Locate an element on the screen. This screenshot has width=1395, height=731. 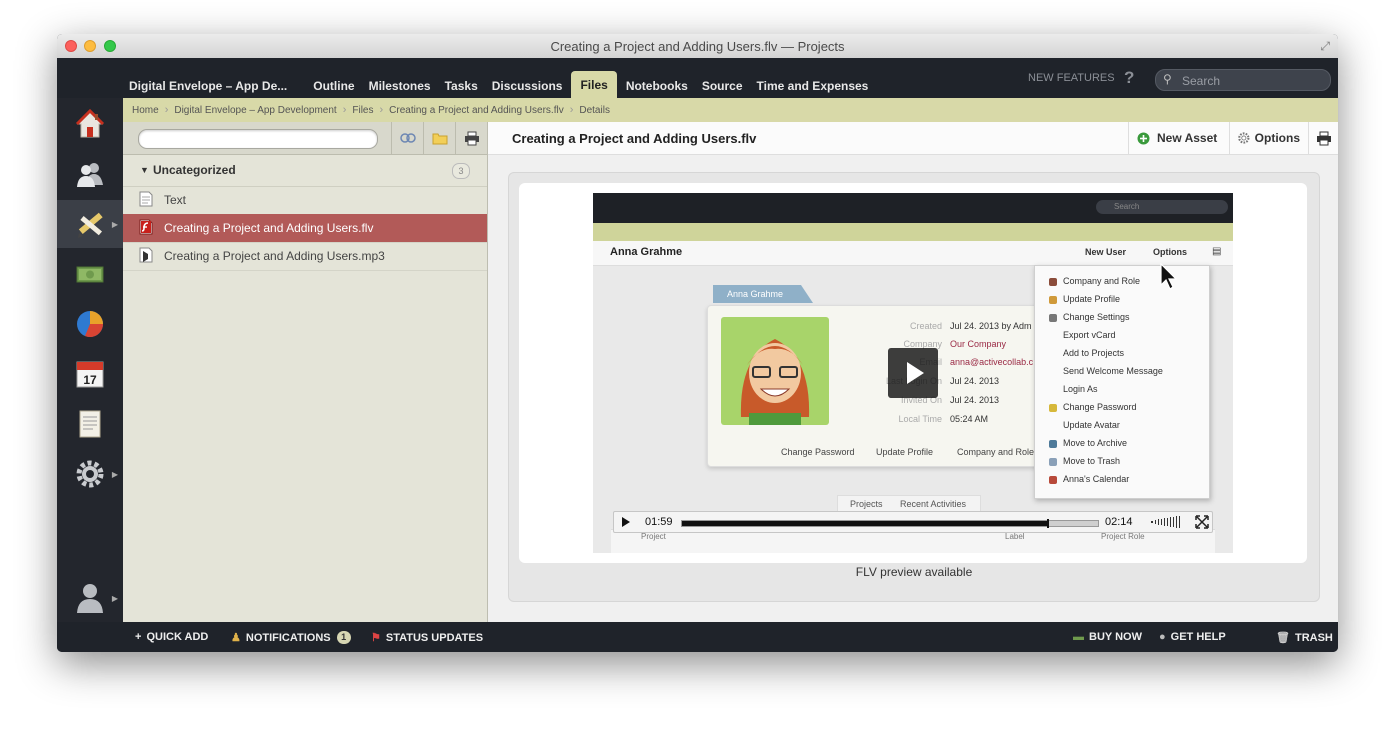
pencil-ruler-icon is located at coordinates (90, 225).